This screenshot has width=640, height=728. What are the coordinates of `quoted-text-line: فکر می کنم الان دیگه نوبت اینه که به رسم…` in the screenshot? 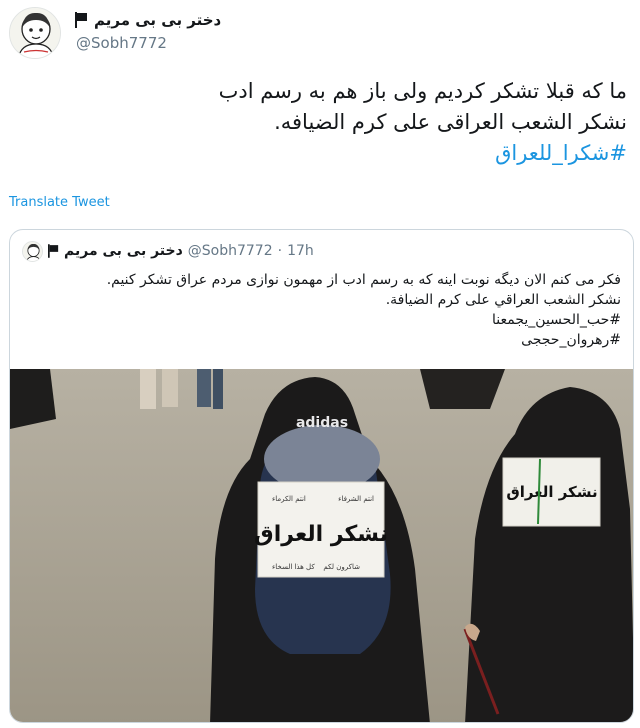 It's located at (363, 280).